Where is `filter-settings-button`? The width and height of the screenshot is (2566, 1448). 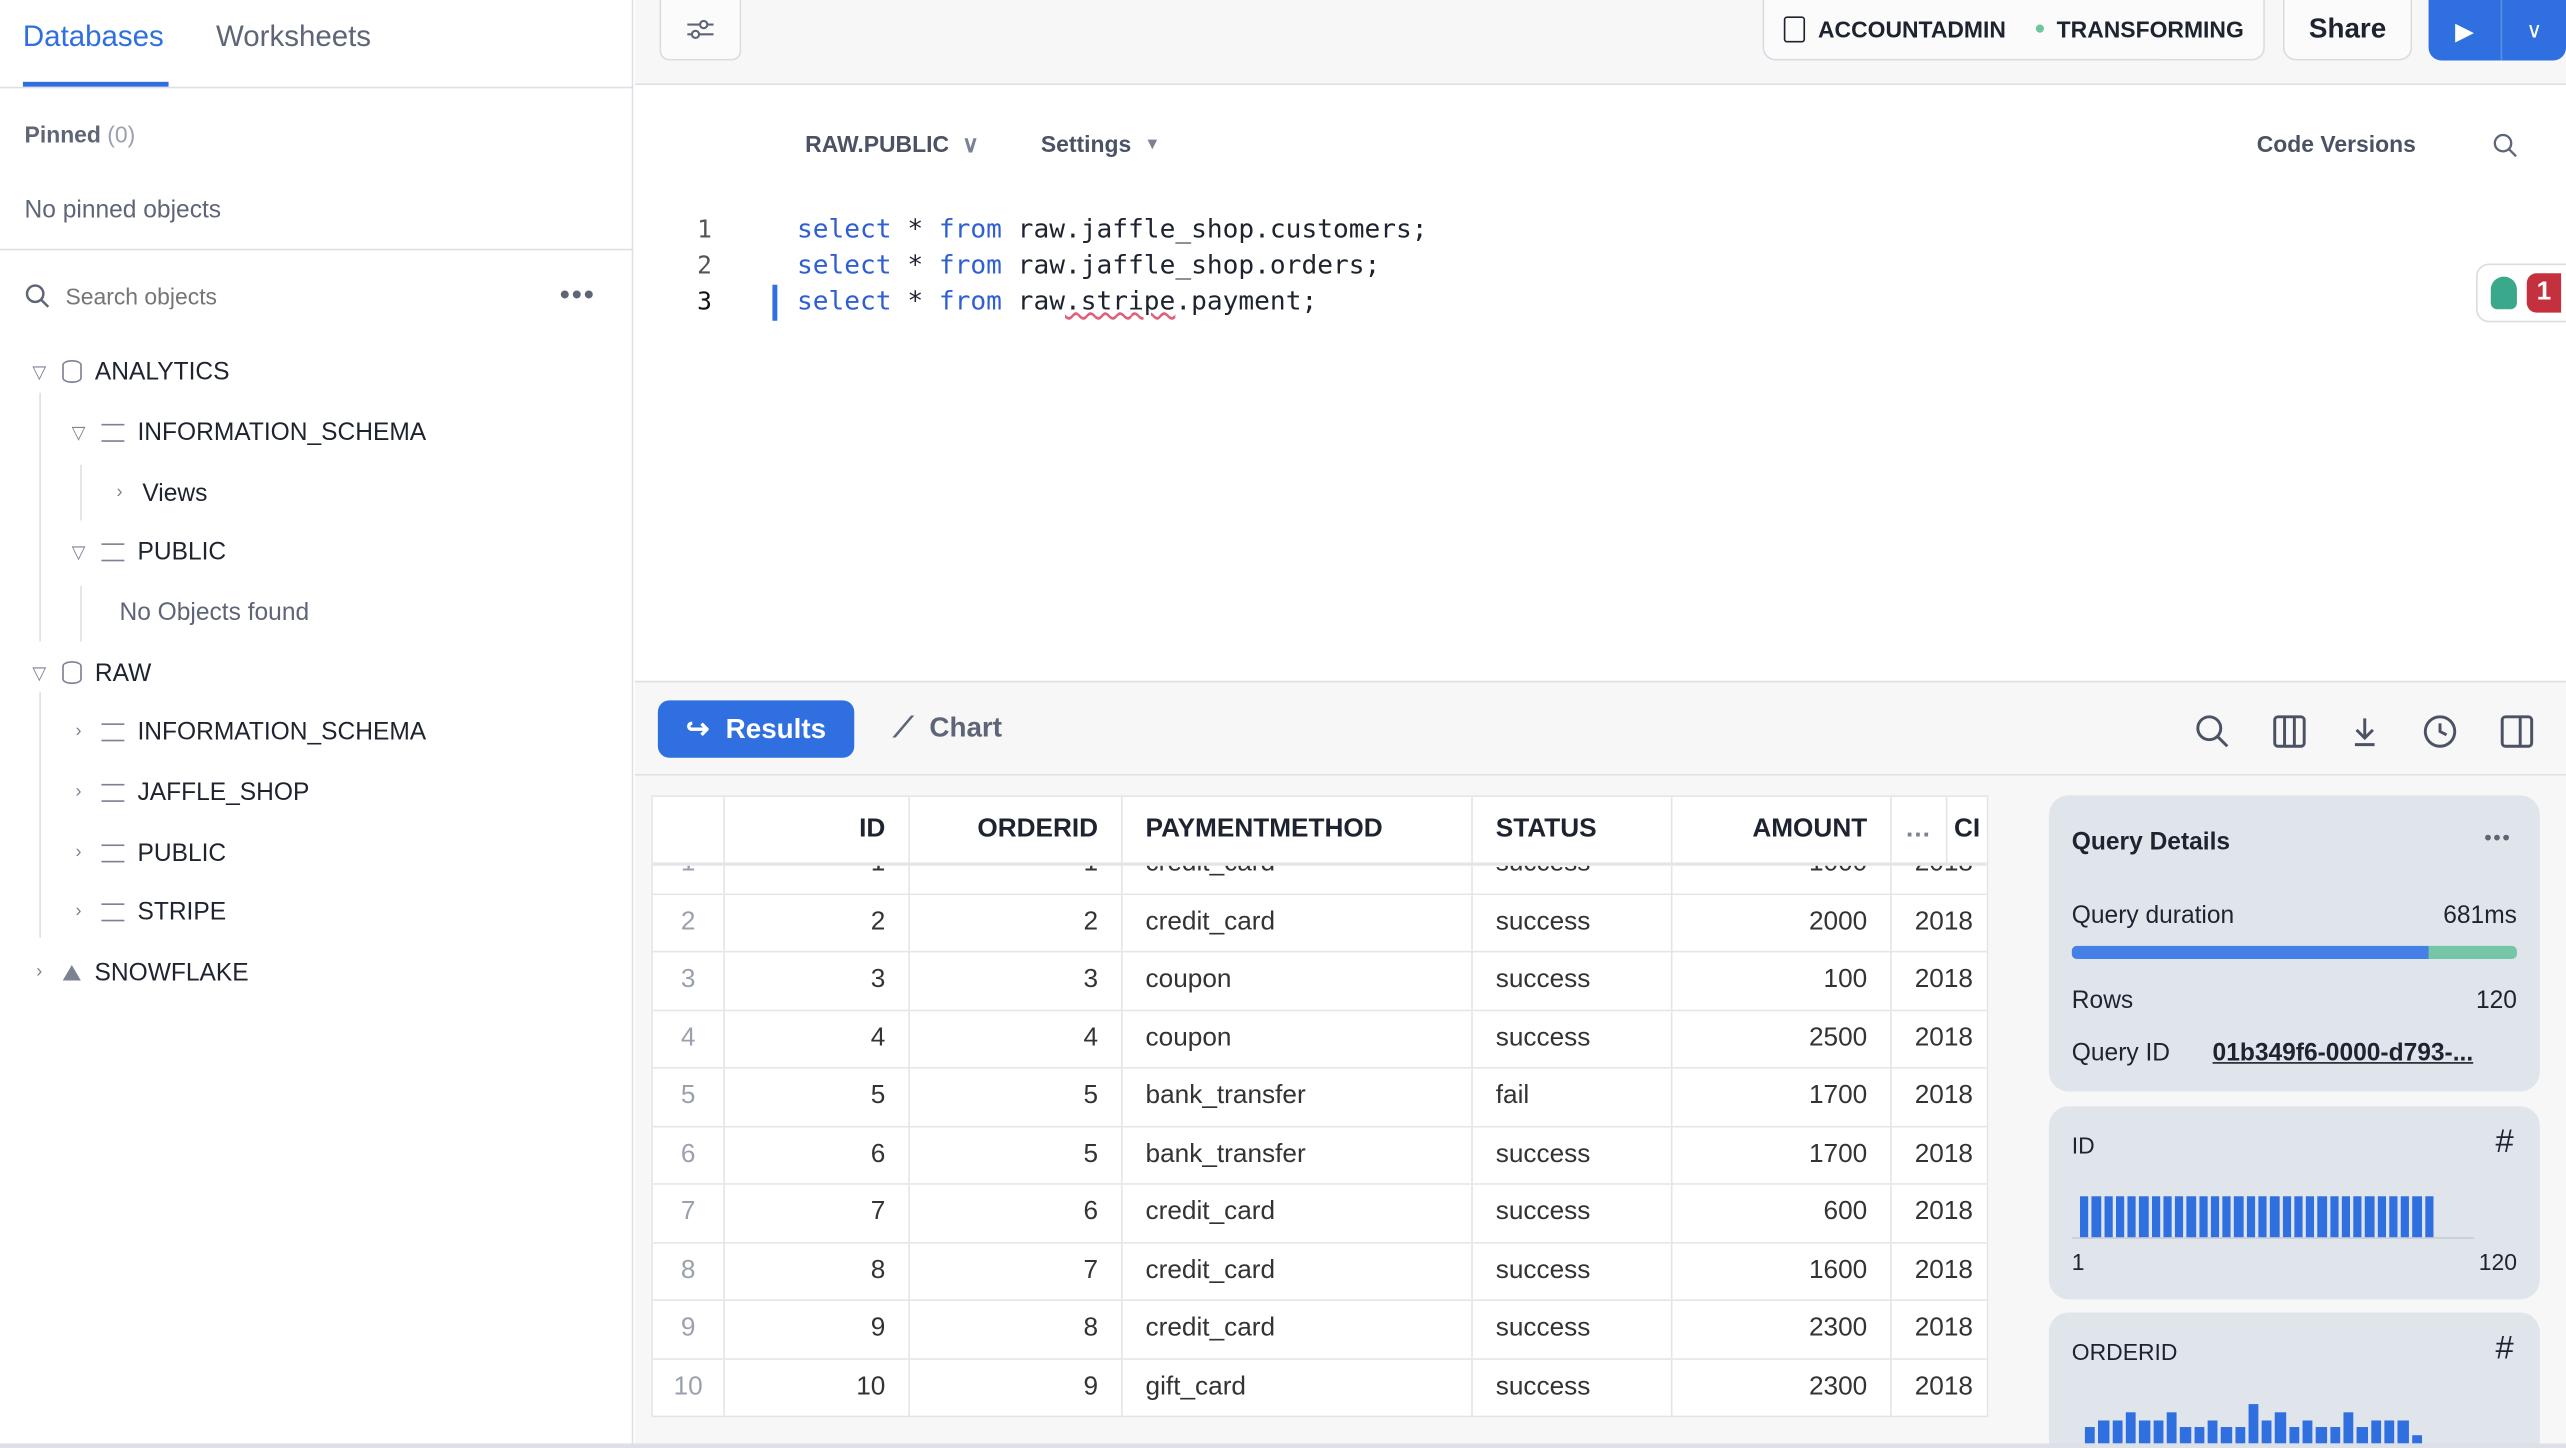 filter-settings-button is located at coordinates (700, 30).